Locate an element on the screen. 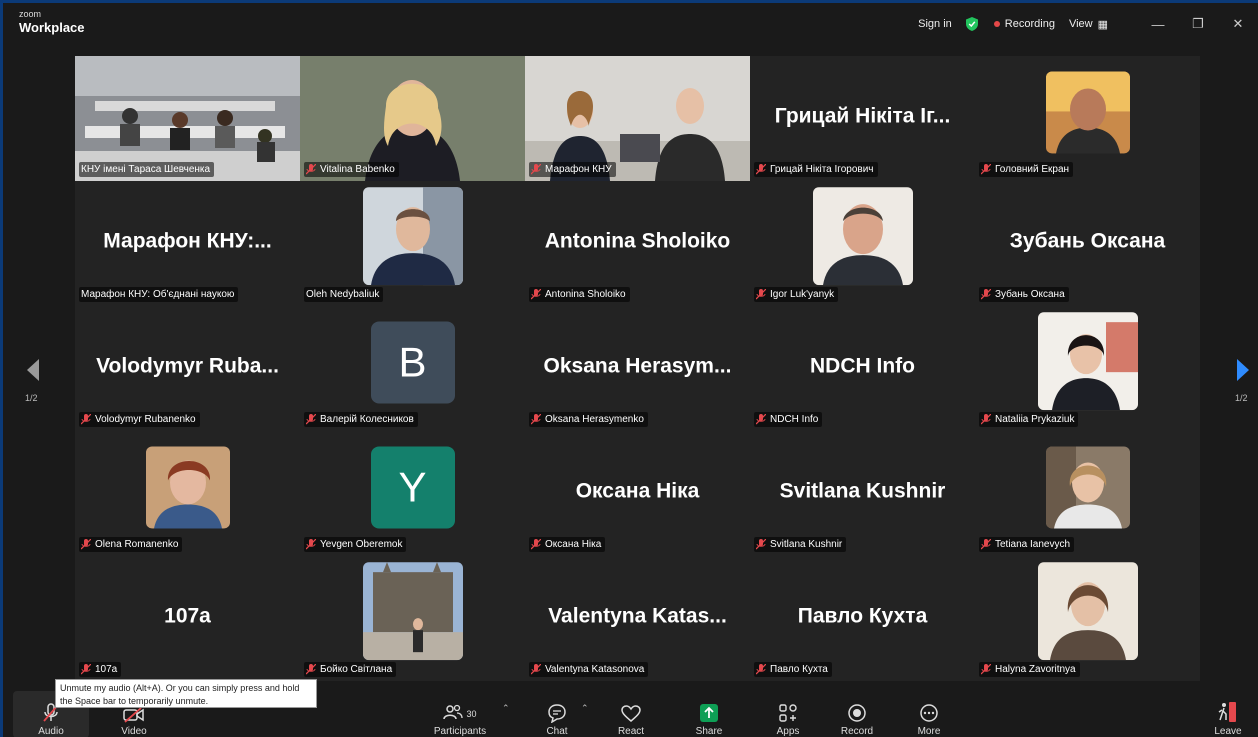  share-button: Share is located at coordinates (709, 714).